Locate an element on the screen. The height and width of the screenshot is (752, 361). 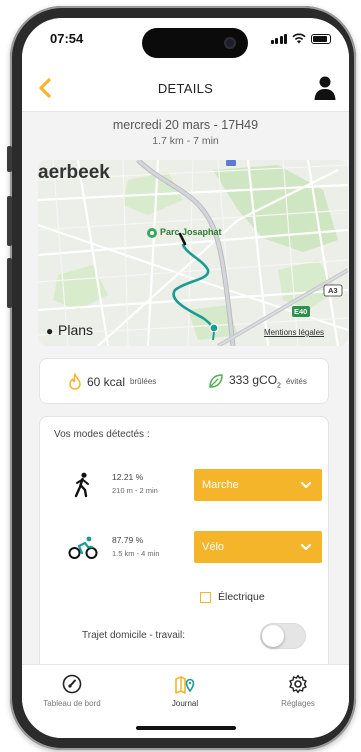
tab-settings: Réglages is located at coordinates (298, 690).